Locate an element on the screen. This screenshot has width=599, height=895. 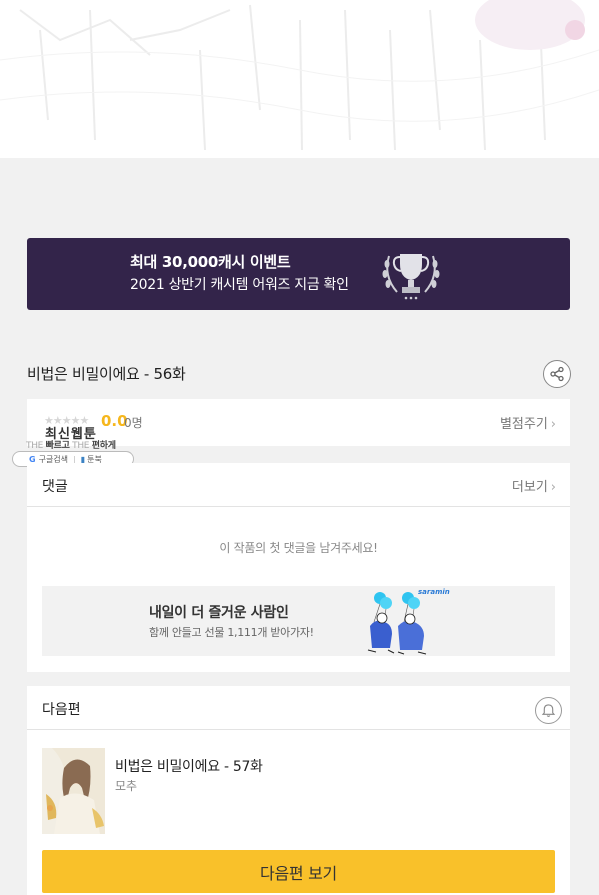
promo-slogan-fast: 빠르고 is located at coordinates (57, 446).